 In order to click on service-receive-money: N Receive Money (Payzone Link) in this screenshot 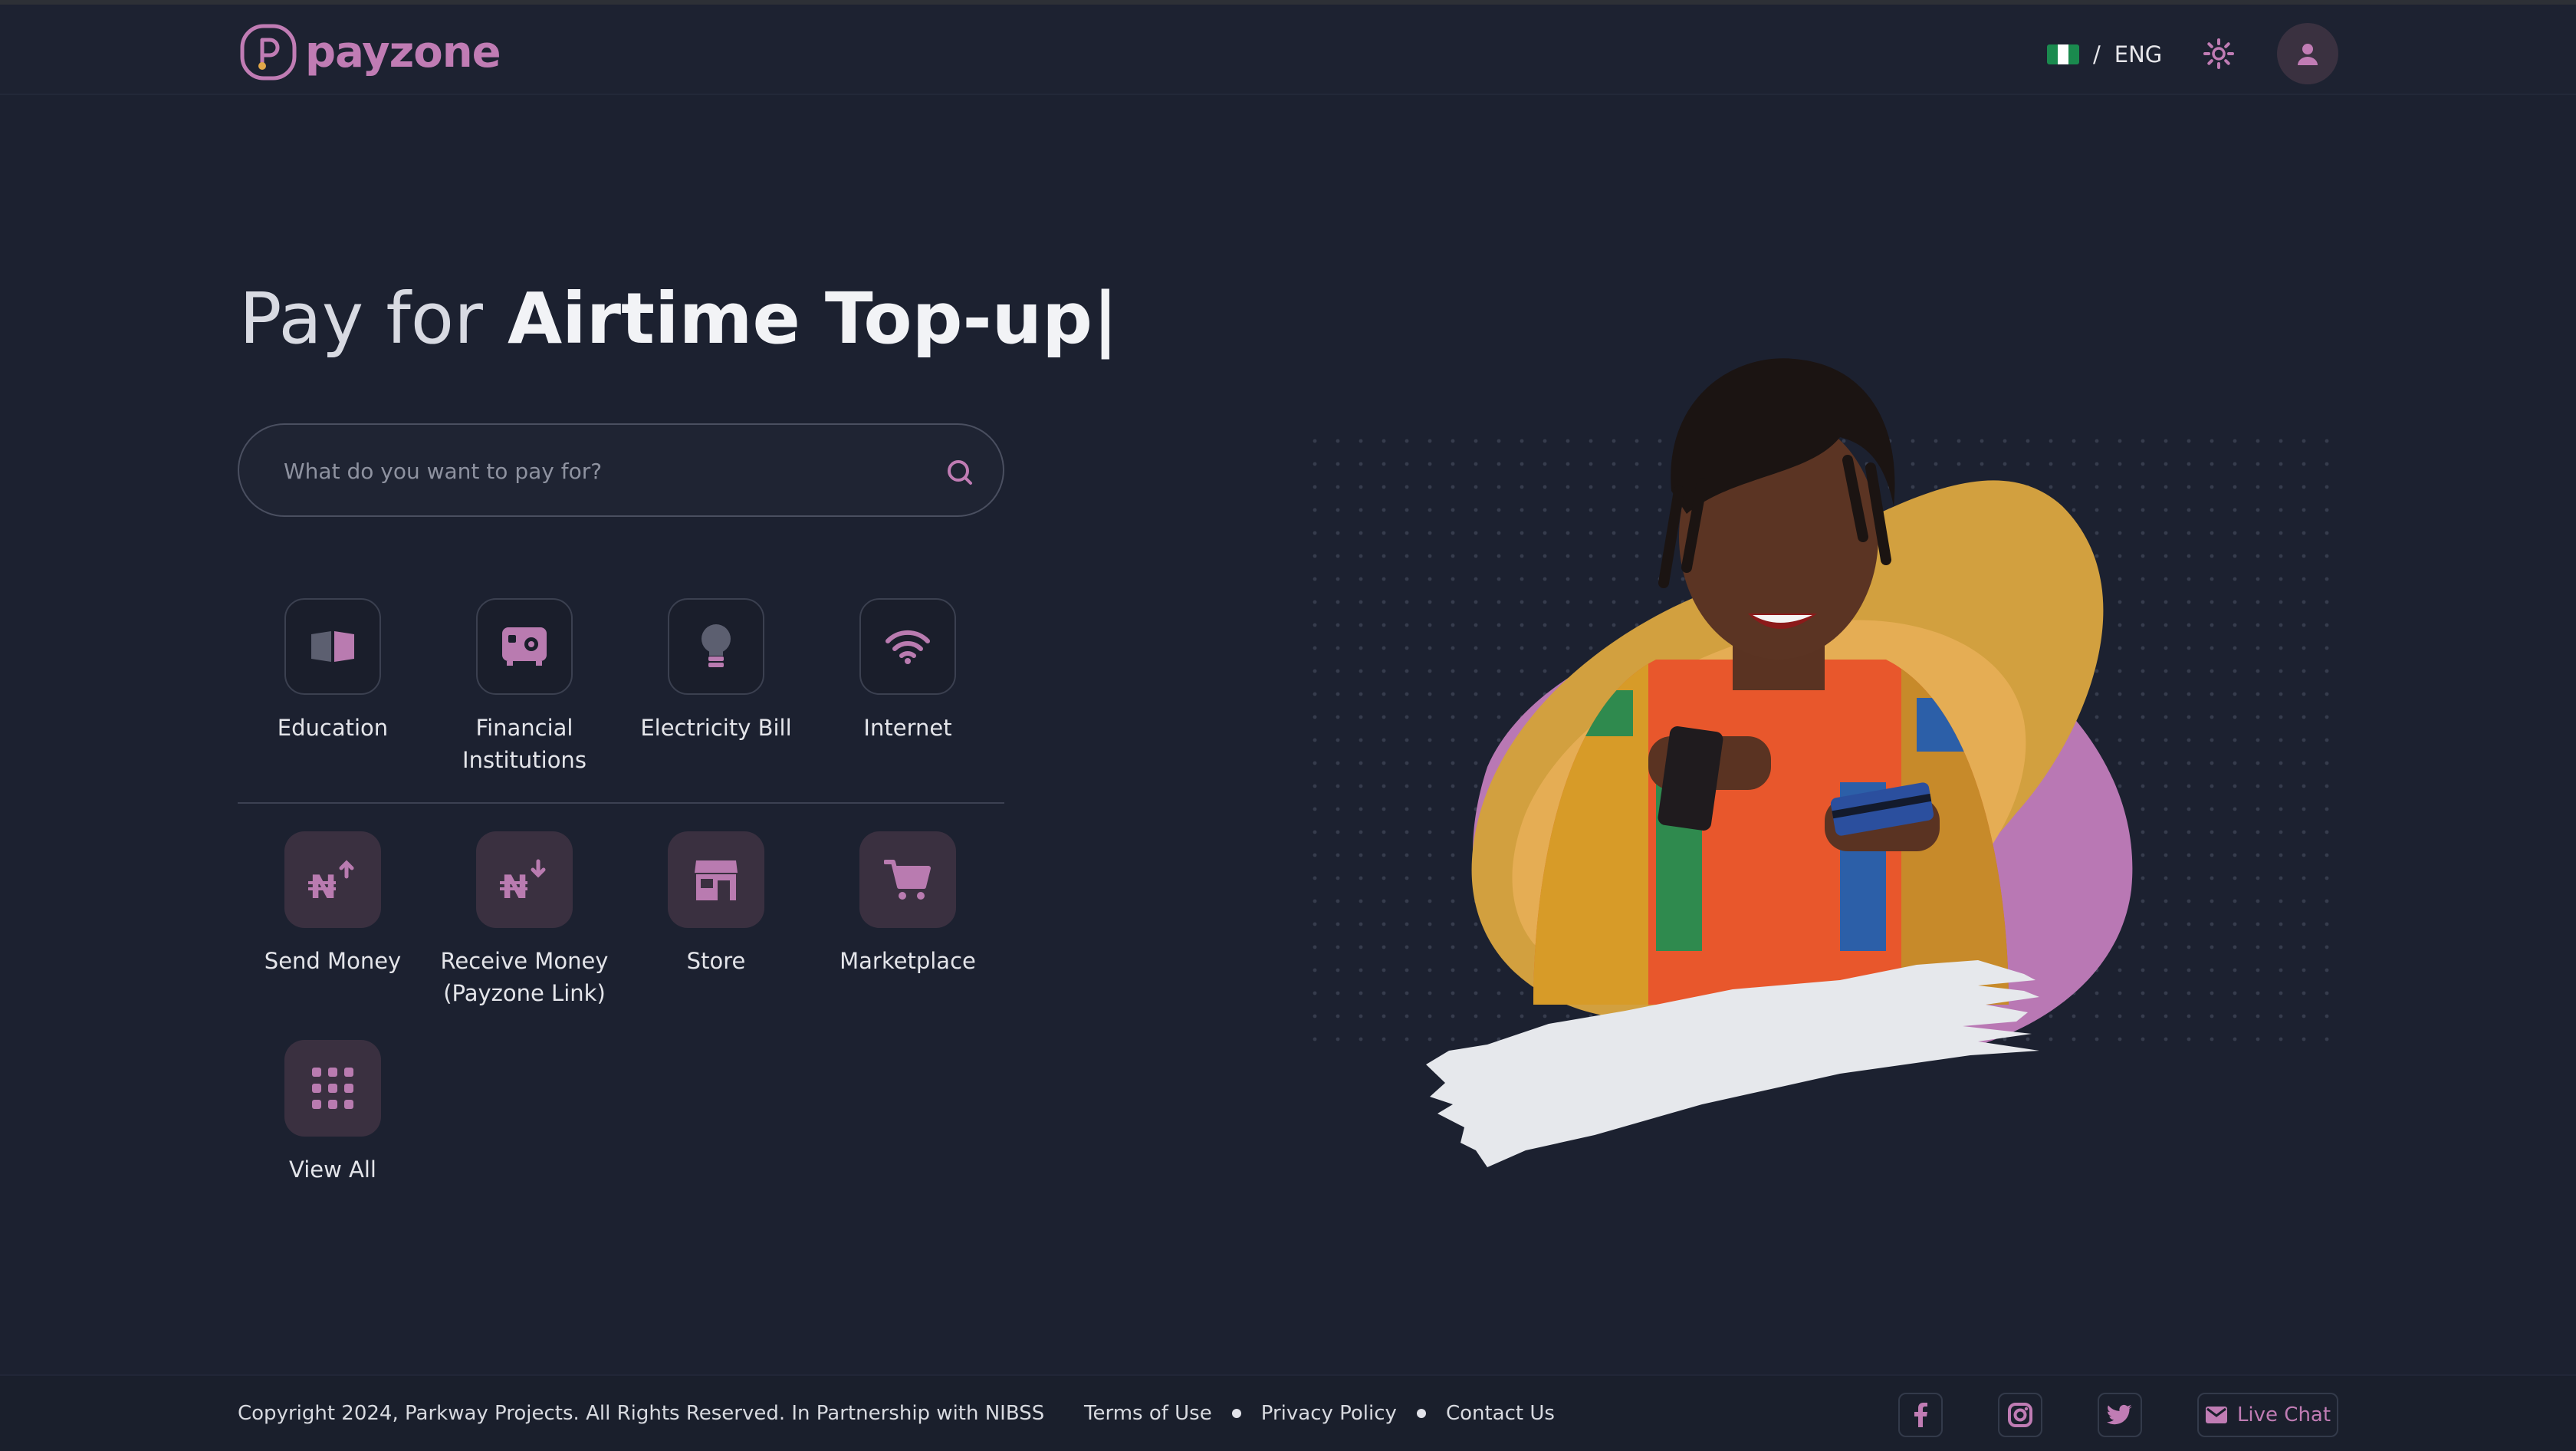, I will do `click(524, 920)`.